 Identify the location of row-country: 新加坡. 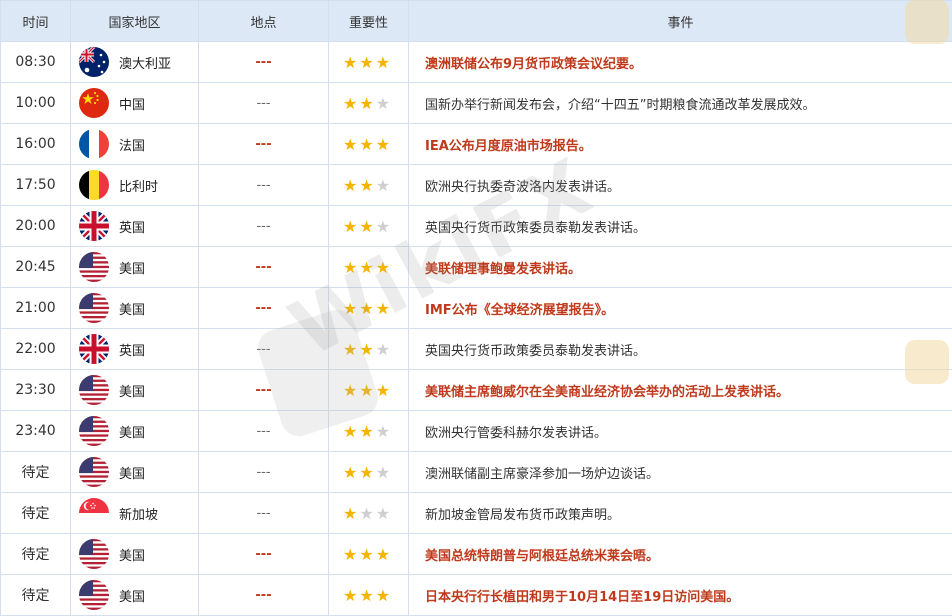
(135, 513).